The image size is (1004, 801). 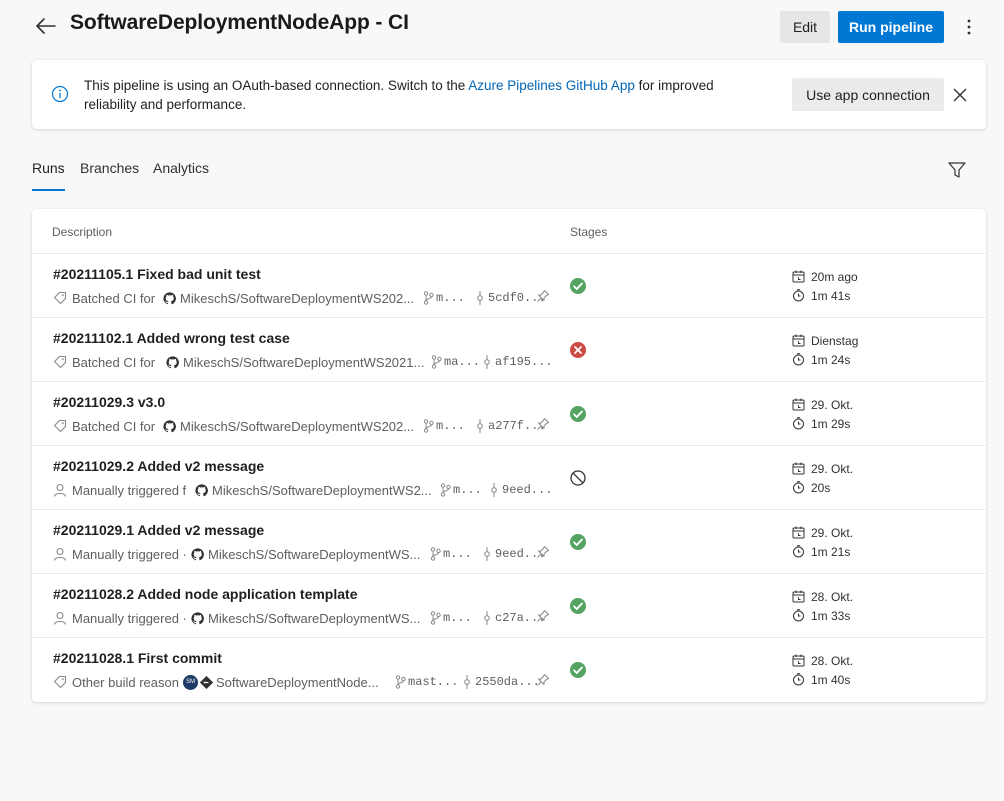 What do you see at coordinates (46, 26) in the screenshot?
I see `back-arrow-icon` at bounding box center [46, 26].